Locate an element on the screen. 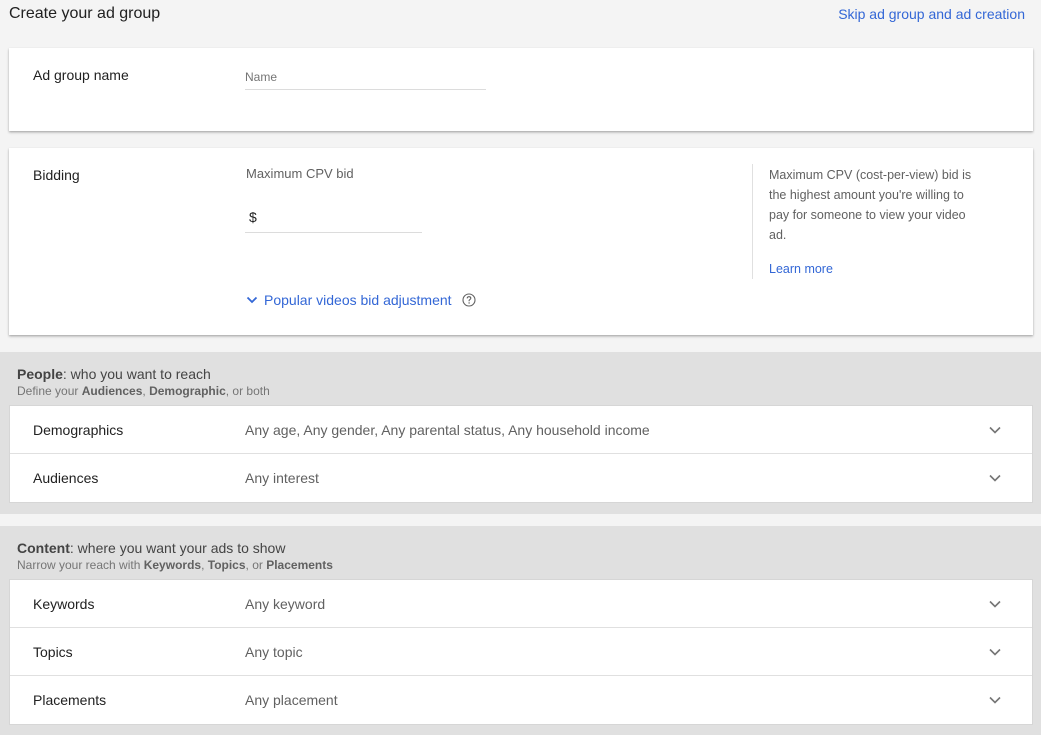 This screenshot has height=735, width=1041. max-cpv-bid-title: Maximum CPV bid is located at coordinates (300, 173).